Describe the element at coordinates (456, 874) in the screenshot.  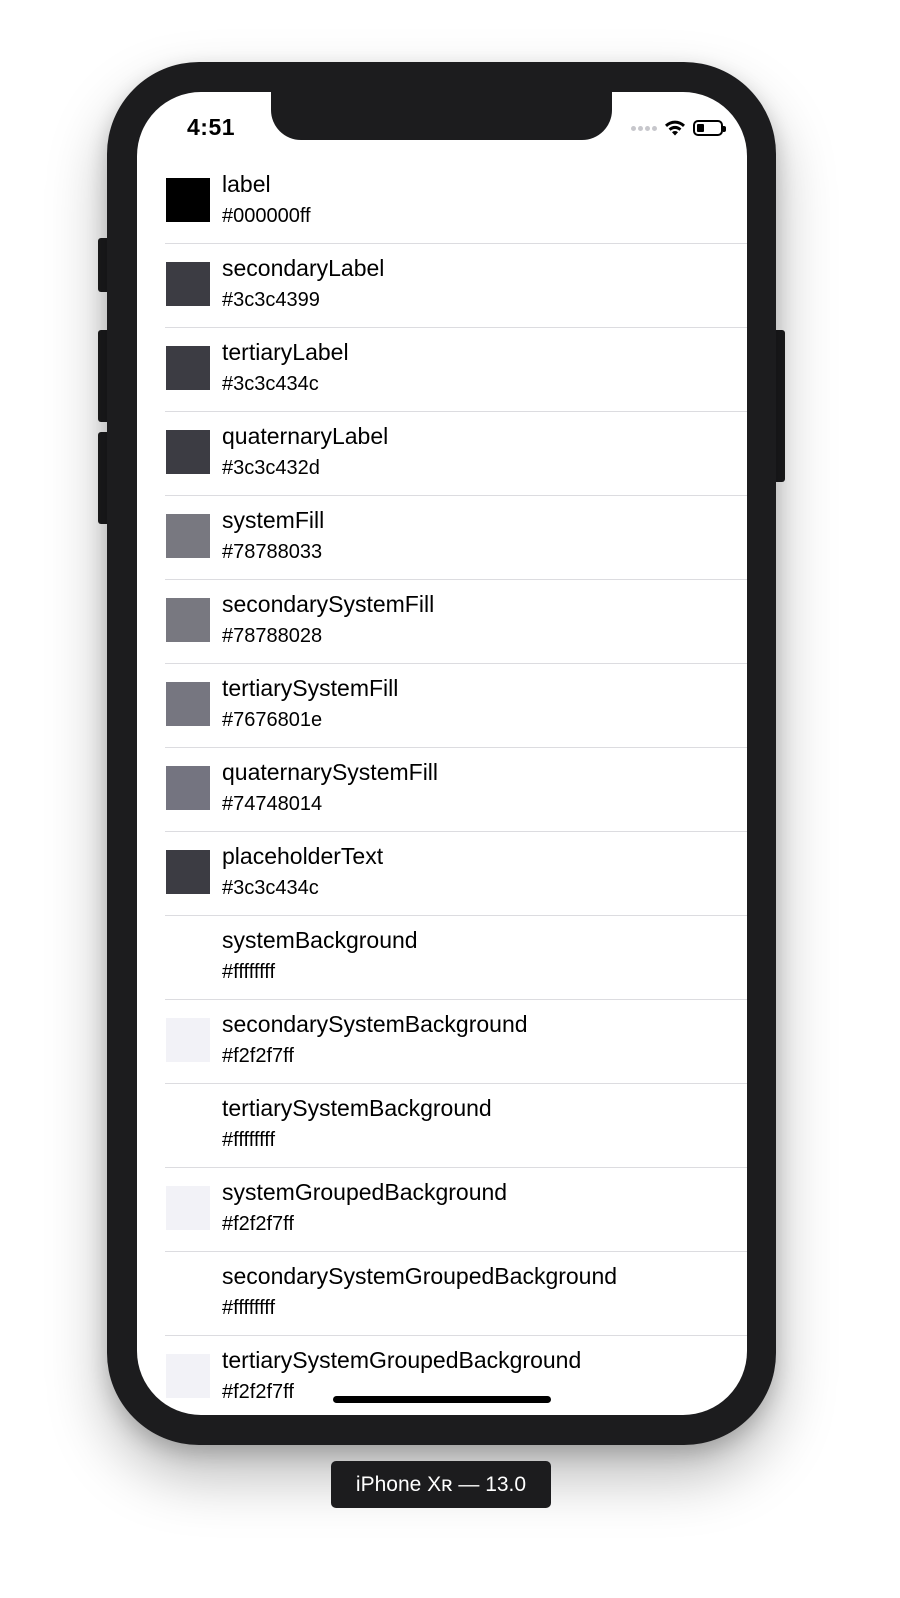
I see `color-row: placeholderText #3c3c434c` at that location.